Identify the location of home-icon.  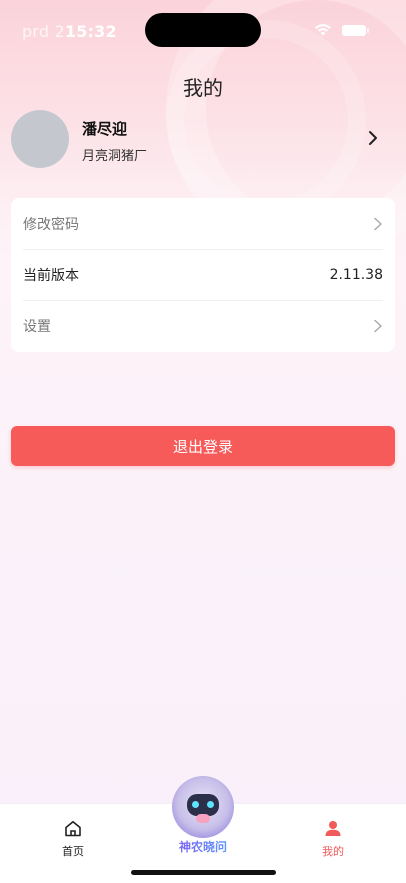
(73, 829).